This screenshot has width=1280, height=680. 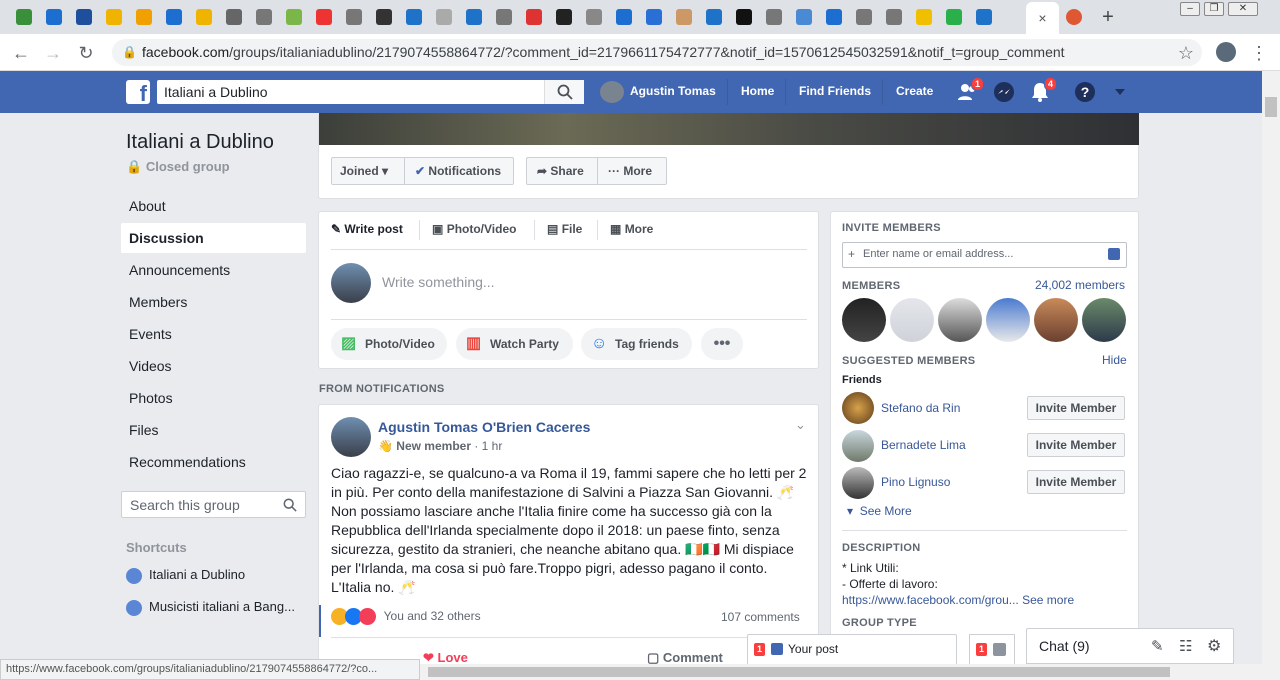 What do you see at coordinates (760, 617) in the screenshot?
I see `comments-count: 107 comments` at bounding box center [760, 617].